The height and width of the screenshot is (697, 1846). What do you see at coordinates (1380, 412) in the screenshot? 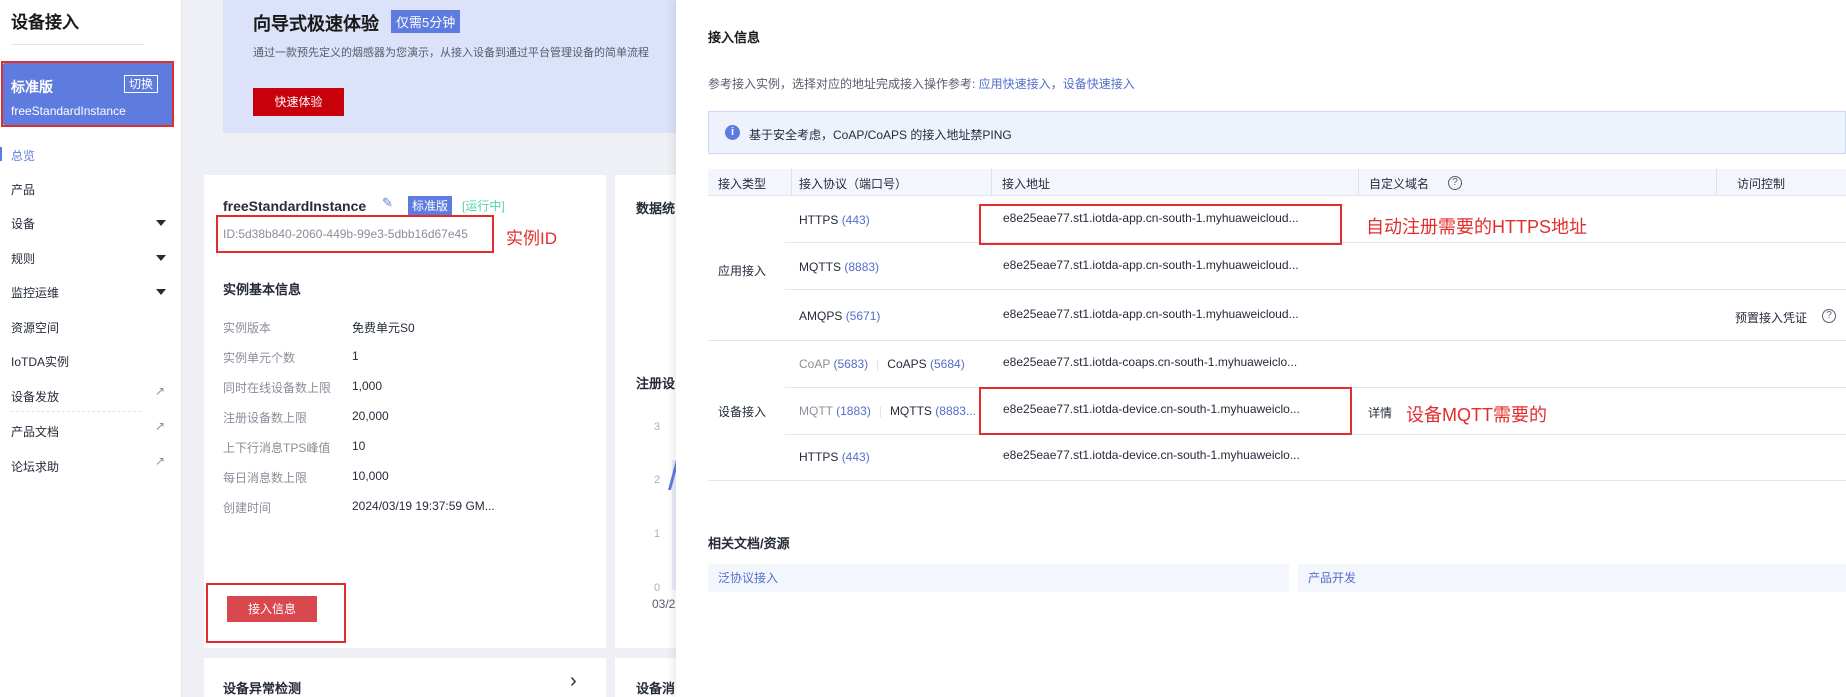
I see `detail-link: 详情` at bounding box center [1380, 412].